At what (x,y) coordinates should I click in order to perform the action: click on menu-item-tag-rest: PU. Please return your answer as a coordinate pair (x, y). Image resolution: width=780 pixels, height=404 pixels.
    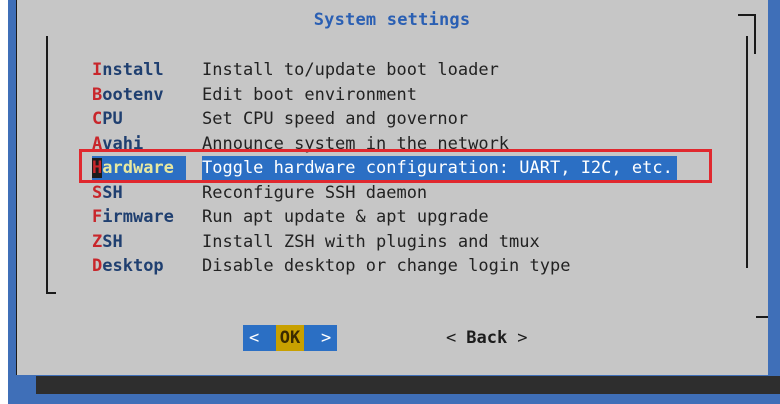
    Looking at the image, I should click on (112, 119).